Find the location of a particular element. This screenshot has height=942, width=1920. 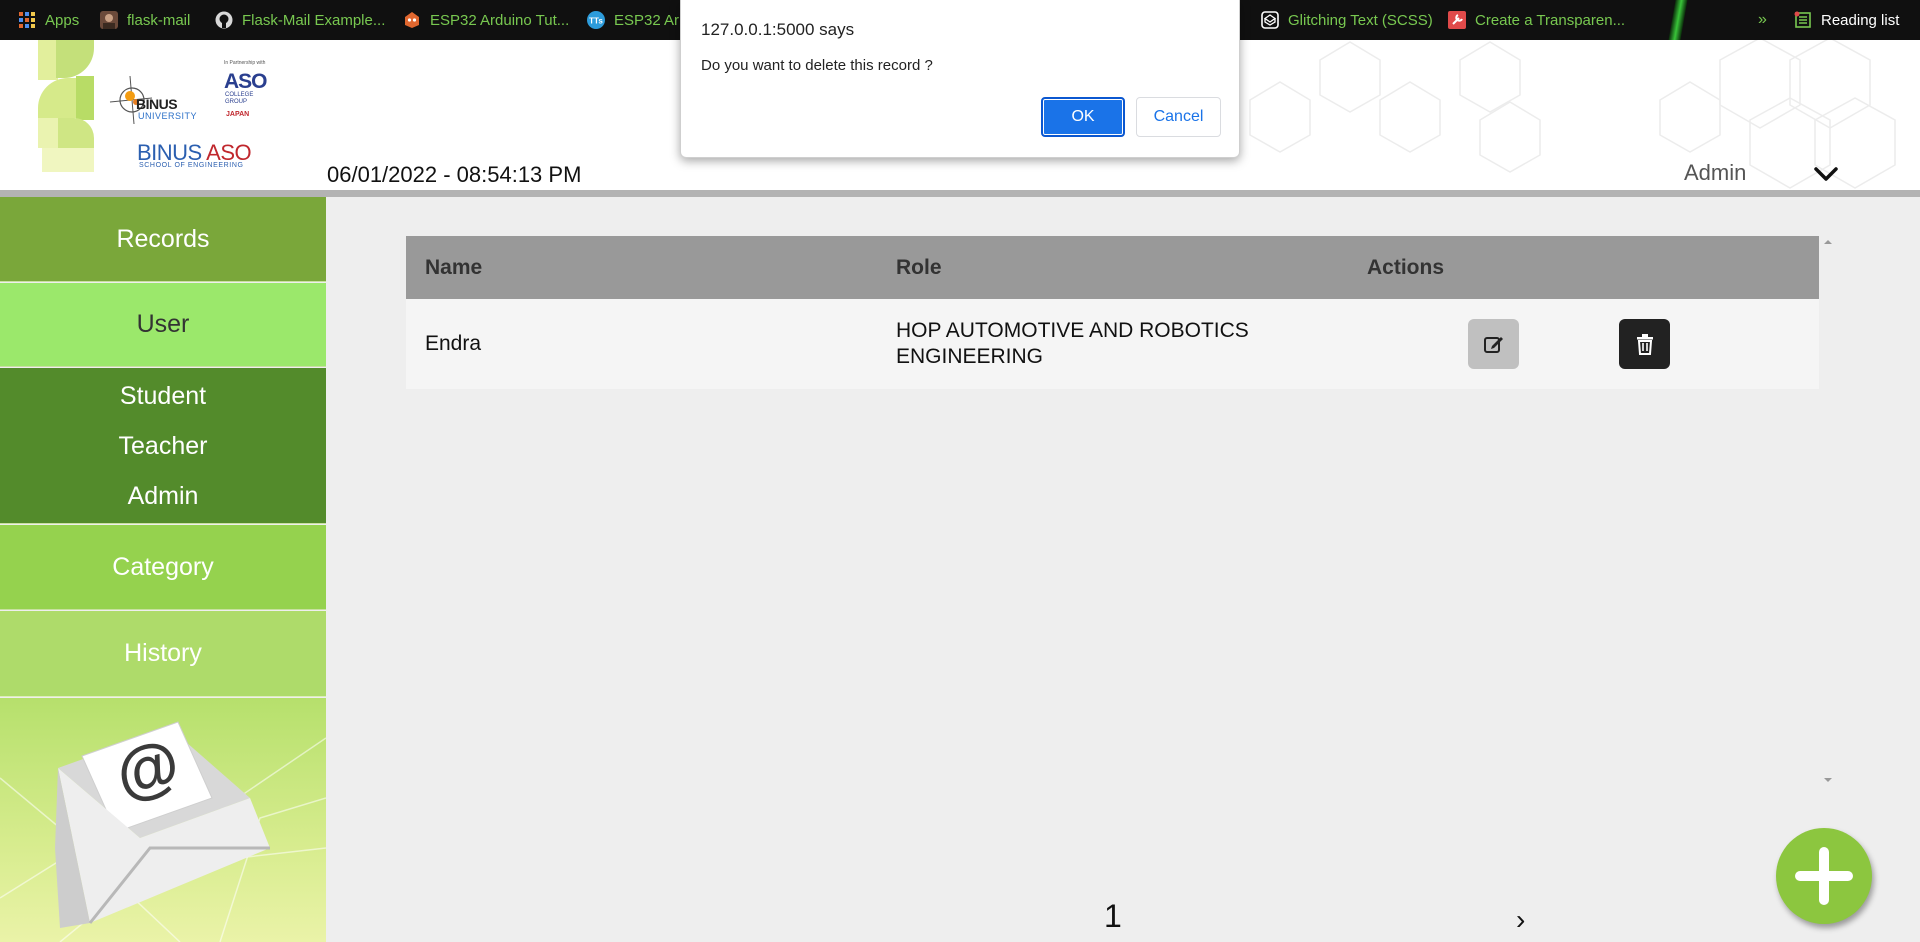

tts-icon: TTs is located at coordinates (596, 20).